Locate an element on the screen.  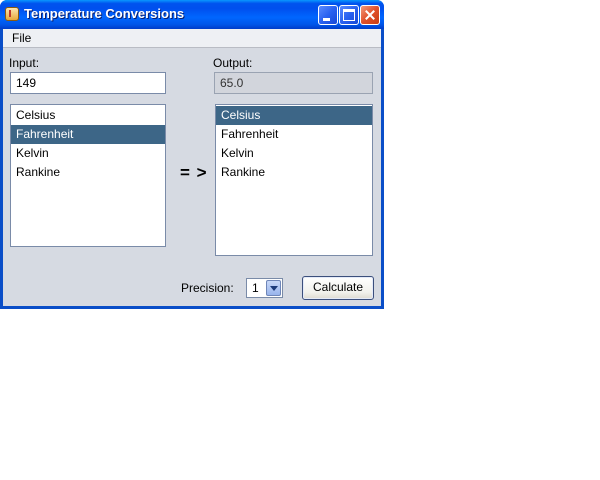
minimize-icon is located at coordinates (326, 19).